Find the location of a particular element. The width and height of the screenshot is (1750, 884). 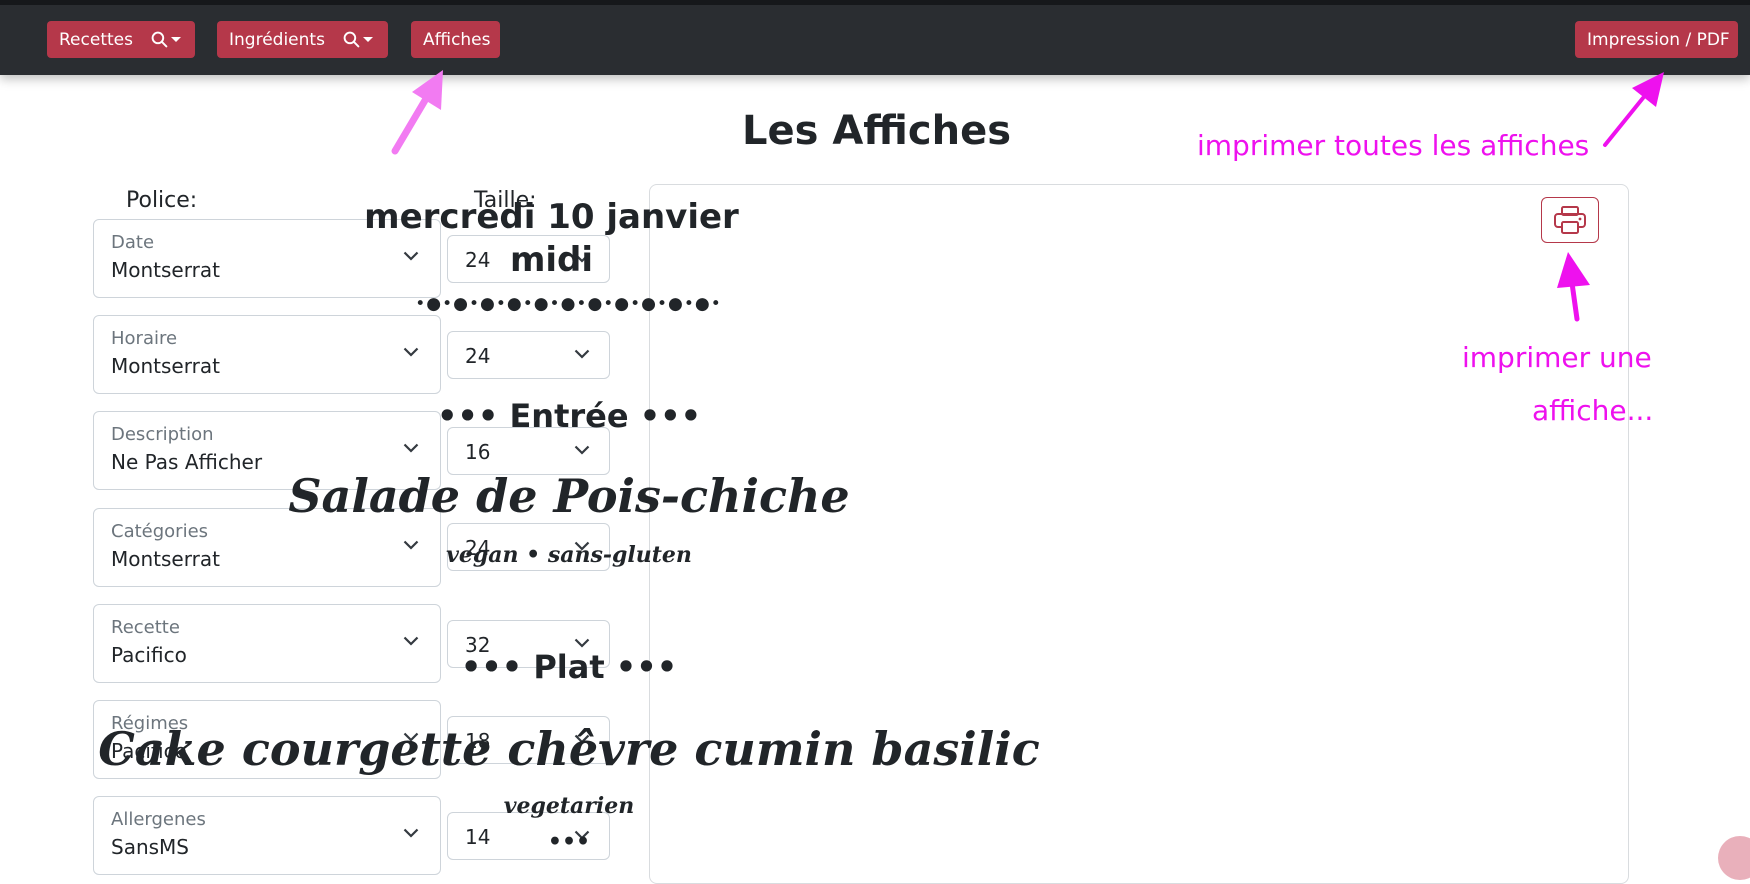

size-select-horaire: 24 is located at coordinates (528, 355).